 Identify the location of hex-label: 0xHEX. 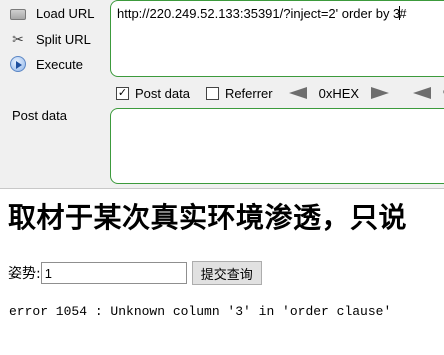
(339, 93).